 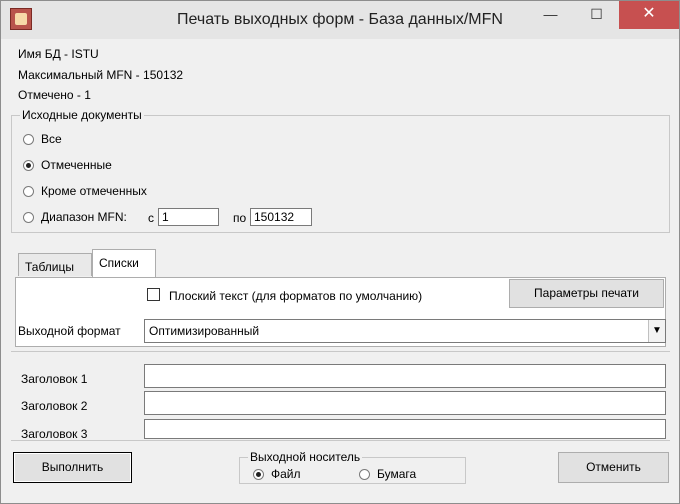 What do you see at coordinates (204, 331) in the screenshot?
I see `output-format-value: Оптимизированный` at bounding box center [204, 331].